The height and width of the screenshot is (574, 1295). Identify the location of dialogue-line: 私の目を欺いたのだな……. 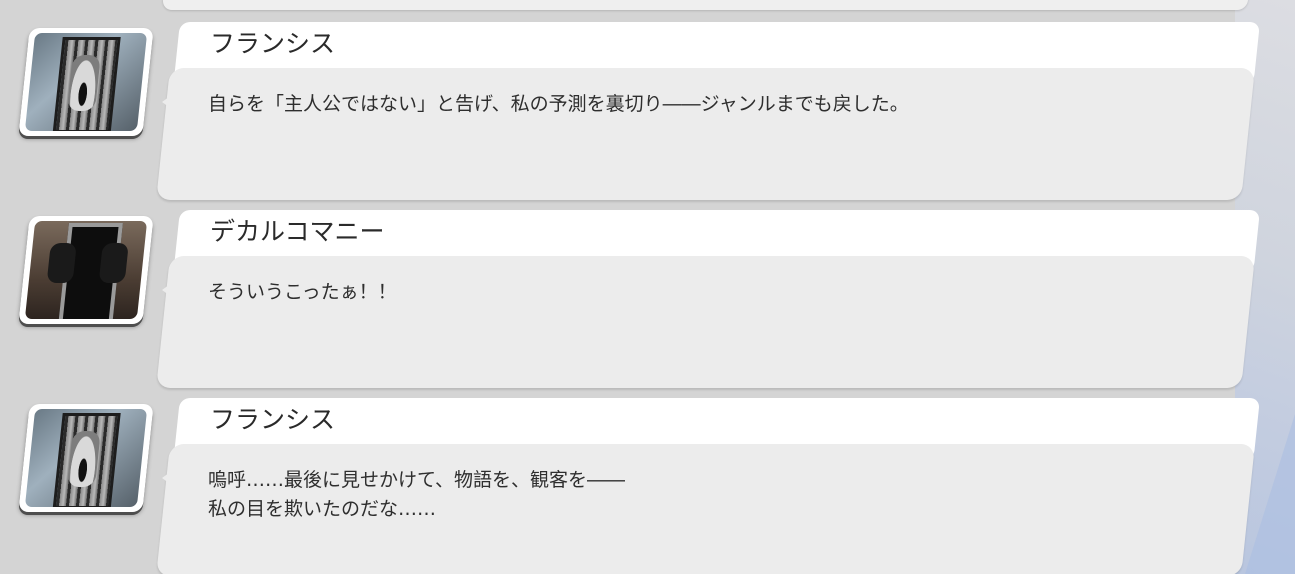
(322, 509).